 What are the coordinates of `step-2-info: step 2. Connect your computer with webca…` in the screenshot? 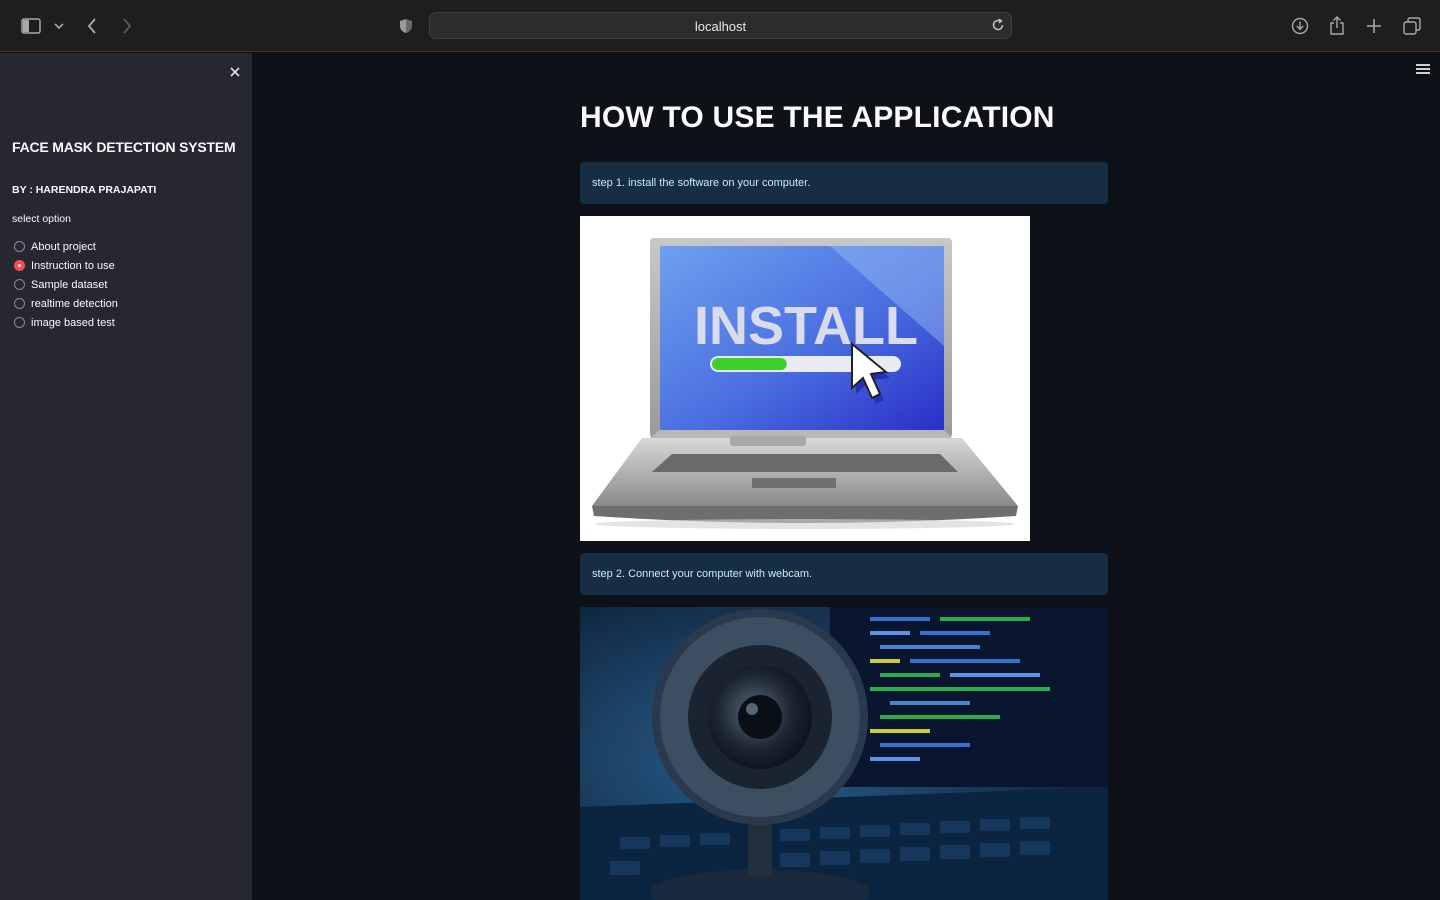 It's located at (844, 574).